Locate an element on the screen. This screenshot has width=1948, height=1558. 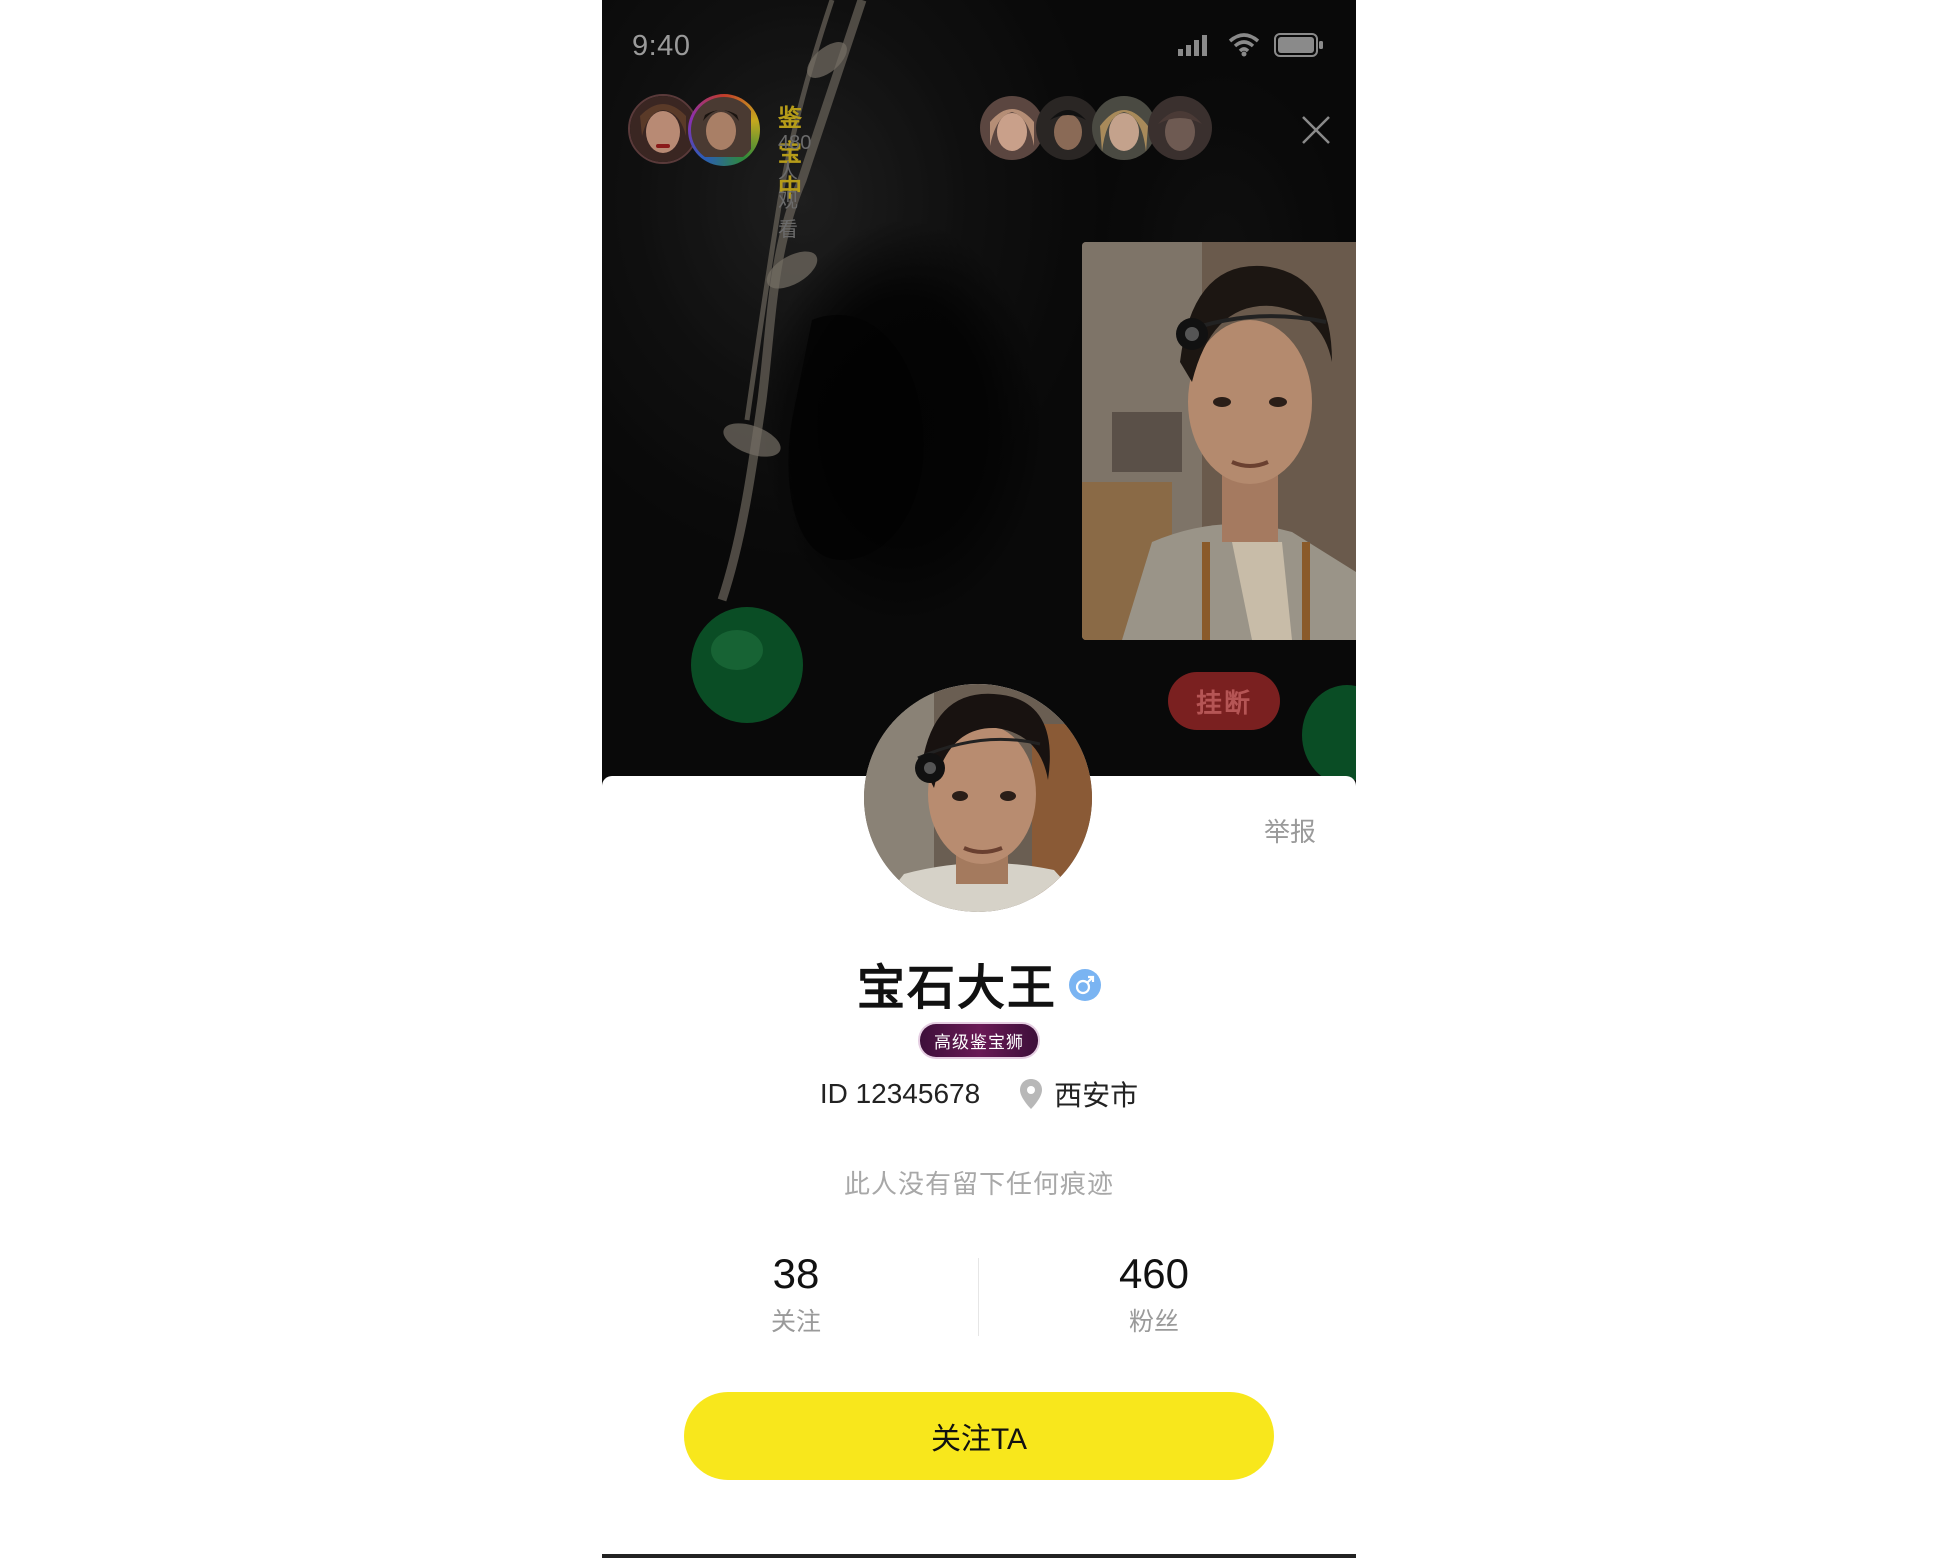
stat-followers-count: 460 is located at coordinates (1154, 1273).